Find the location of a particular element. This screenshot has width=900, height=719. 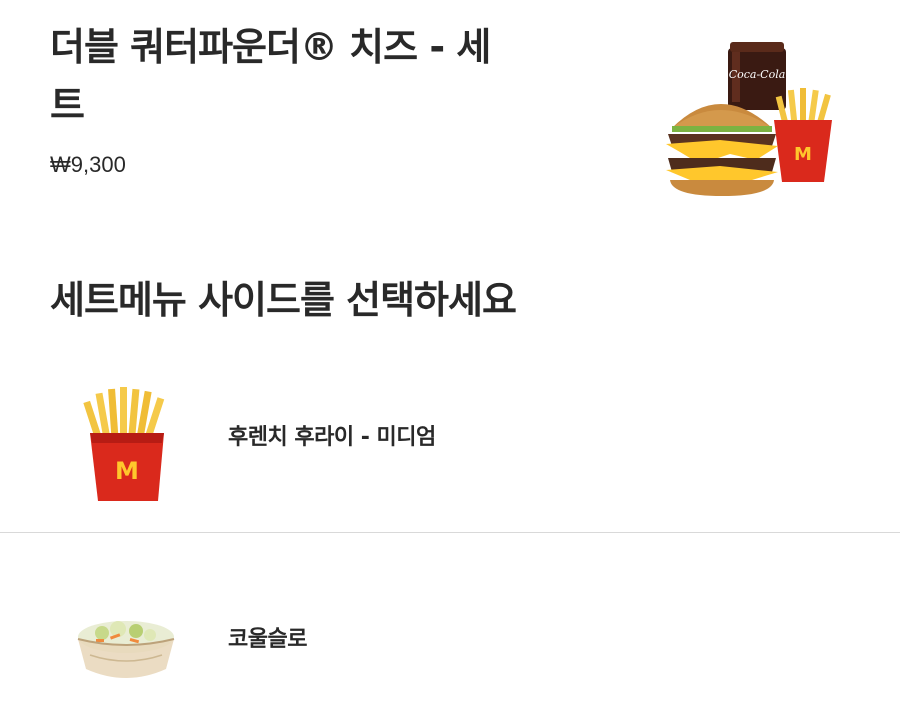

french-fries-icon: M is located at coordinates (124, 444).